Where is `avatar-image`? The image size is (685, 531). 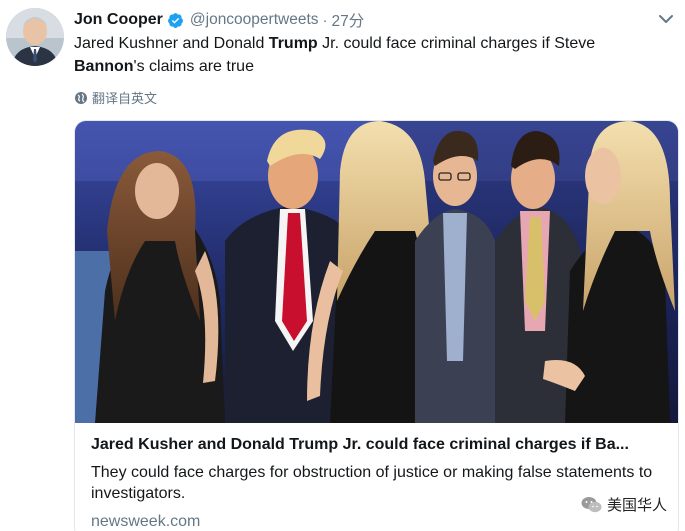 avatar-image is located at coordinates (35, 37).